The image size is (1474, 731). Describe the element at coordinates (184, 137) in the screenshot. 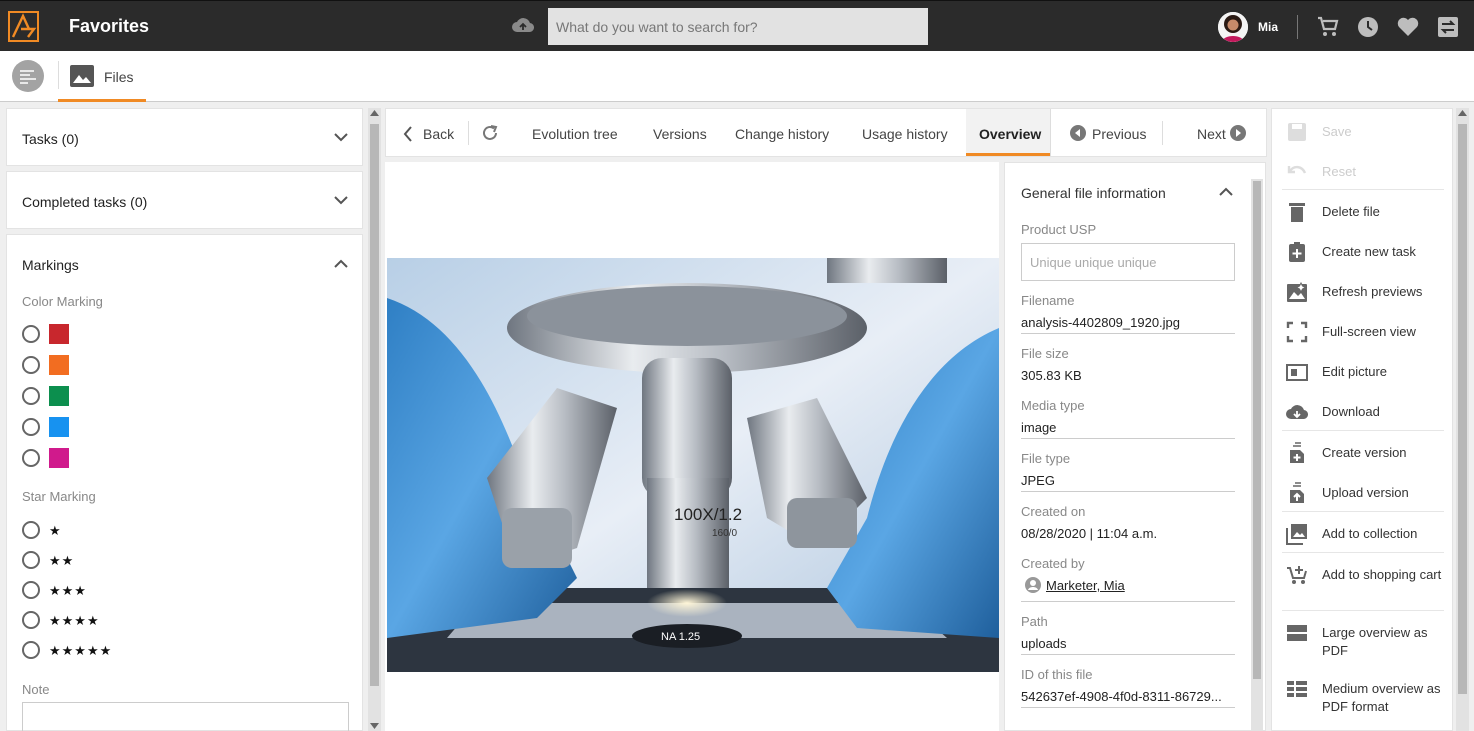

I see `tasks-panel: Tasks (0)` at that location.